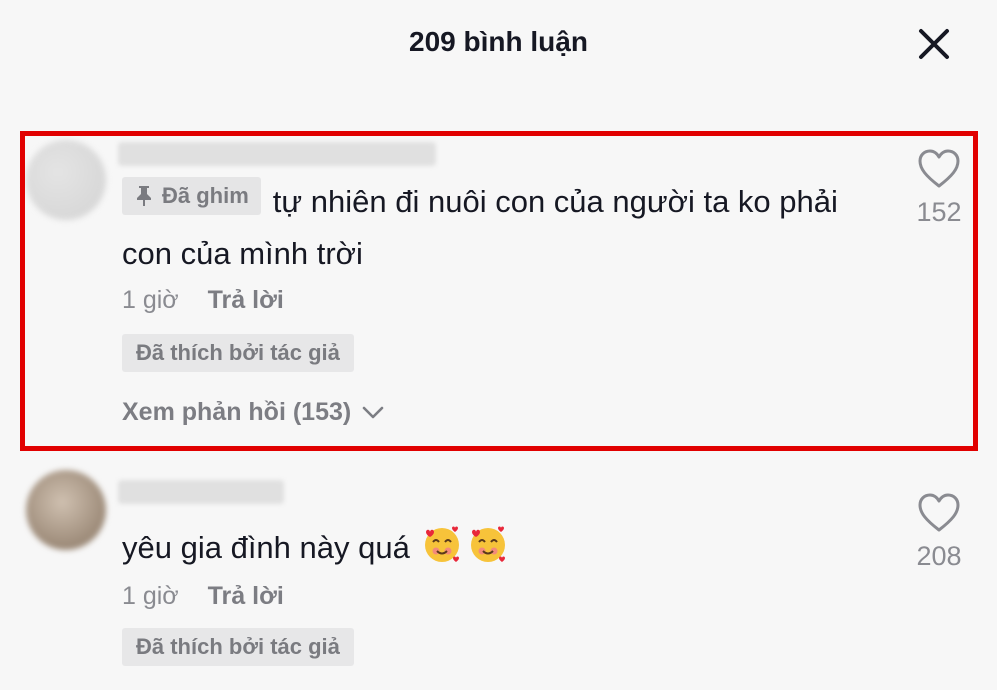 This screenshot has width=997, height=690. I want to click on view-replies-label: Xem phản hồi (153), so click(237, 412).